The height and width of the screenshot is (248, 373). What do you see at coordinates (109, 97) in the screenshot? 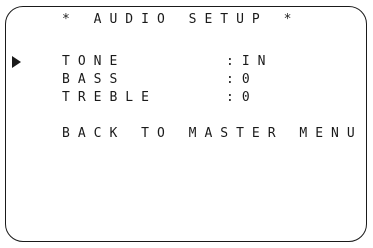
I see `menu-item-label: TREBLE` at bounding box center [109, 97].